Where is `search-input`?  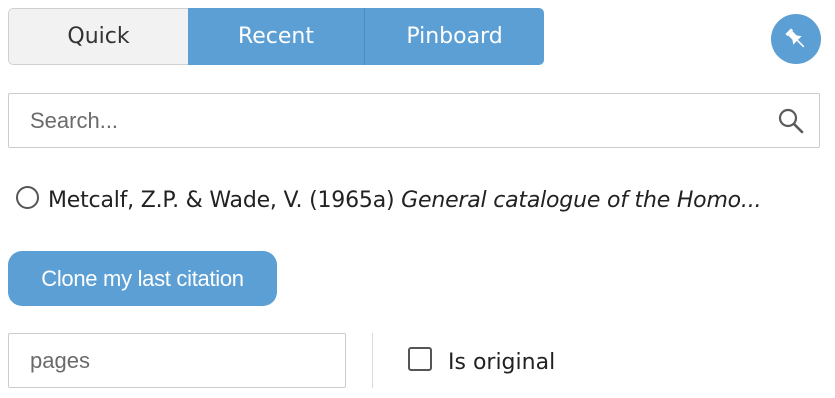
search-input is located at coordinates (389, 120).